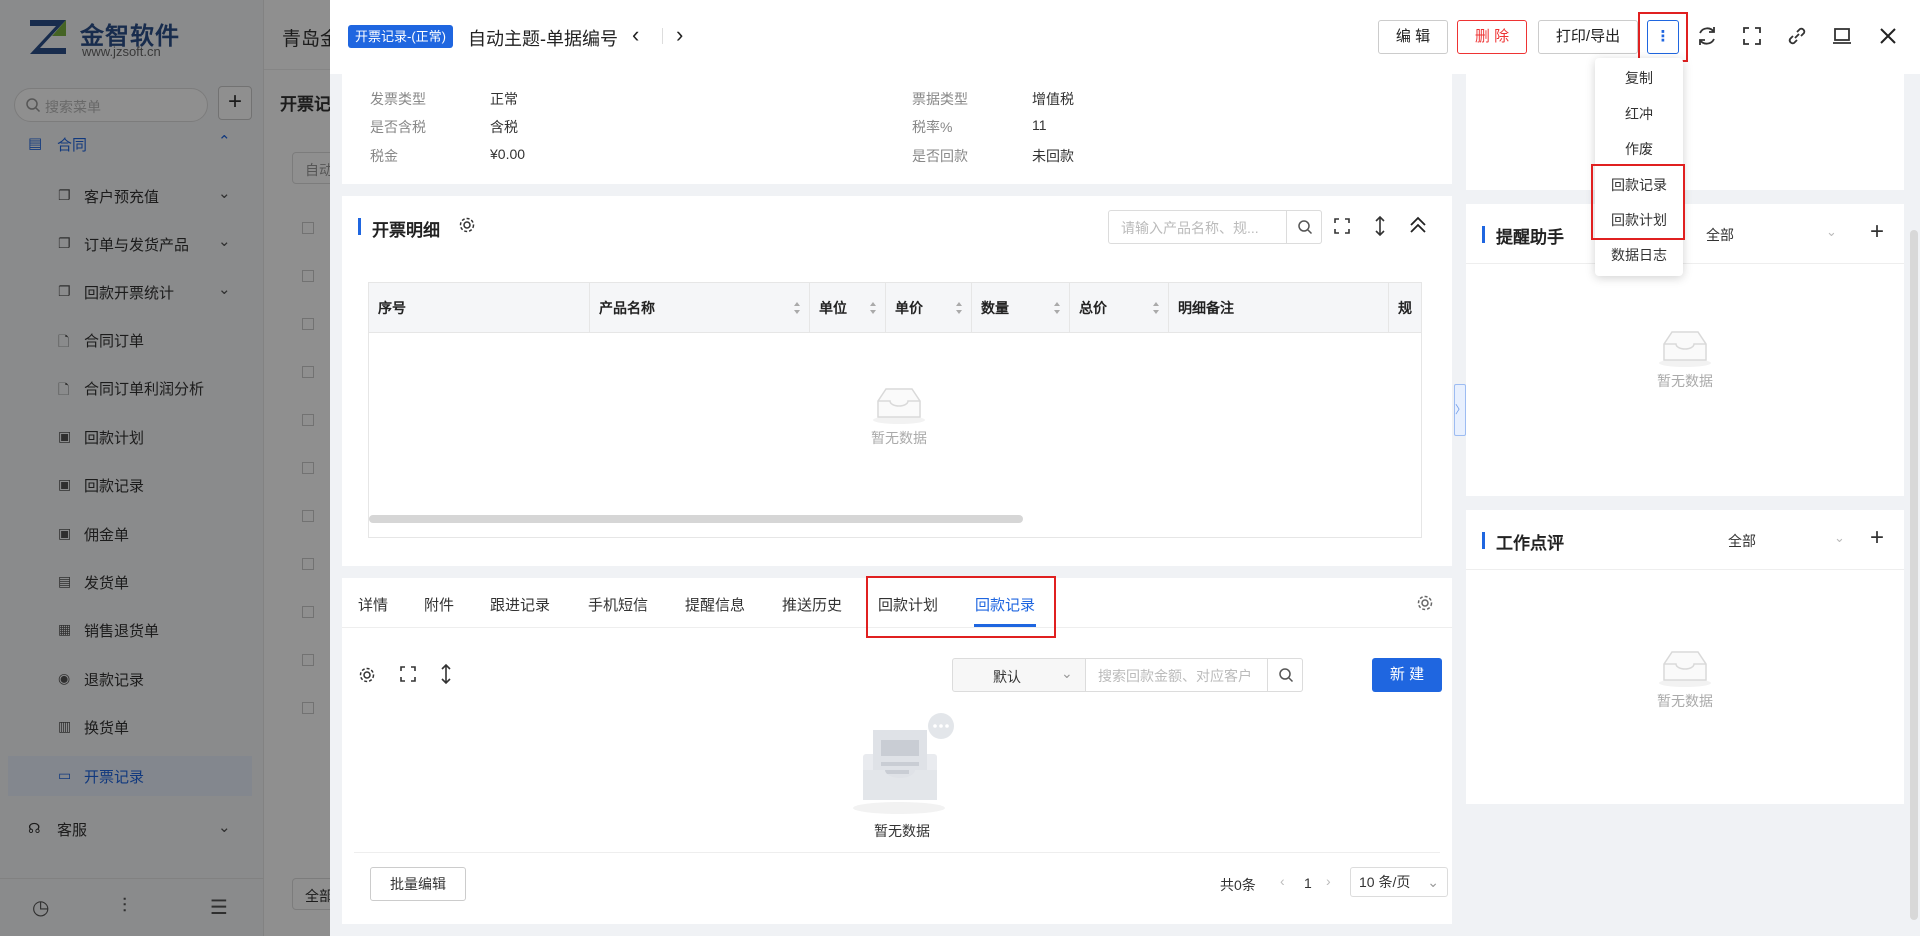  What do you see at coordinates (1742, 541) in the screenshot?
I see `review-filter-value: 全部` at bounding box center [1742, 541].